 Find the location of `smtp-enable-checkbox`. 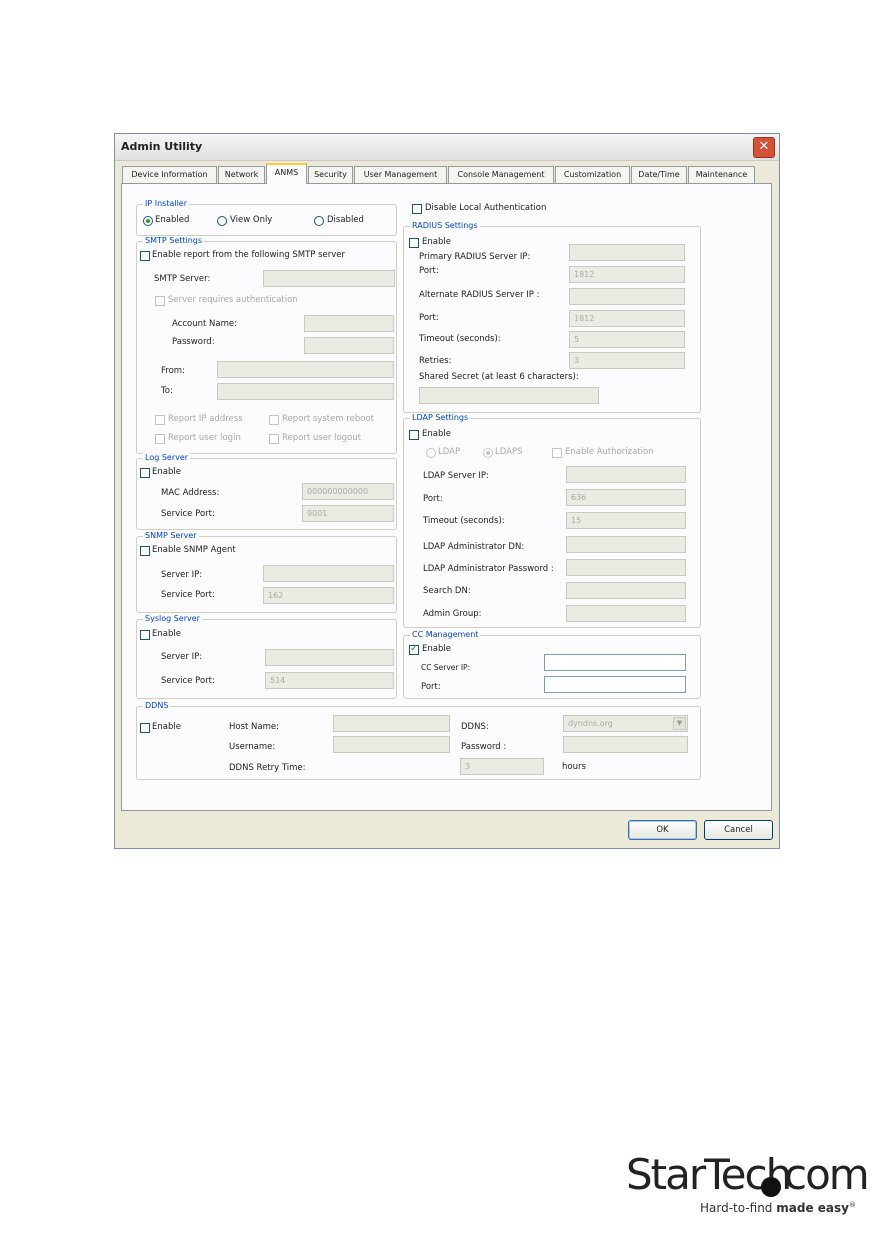

smtp-enable-checkbox is located at coordinates (145, 256).